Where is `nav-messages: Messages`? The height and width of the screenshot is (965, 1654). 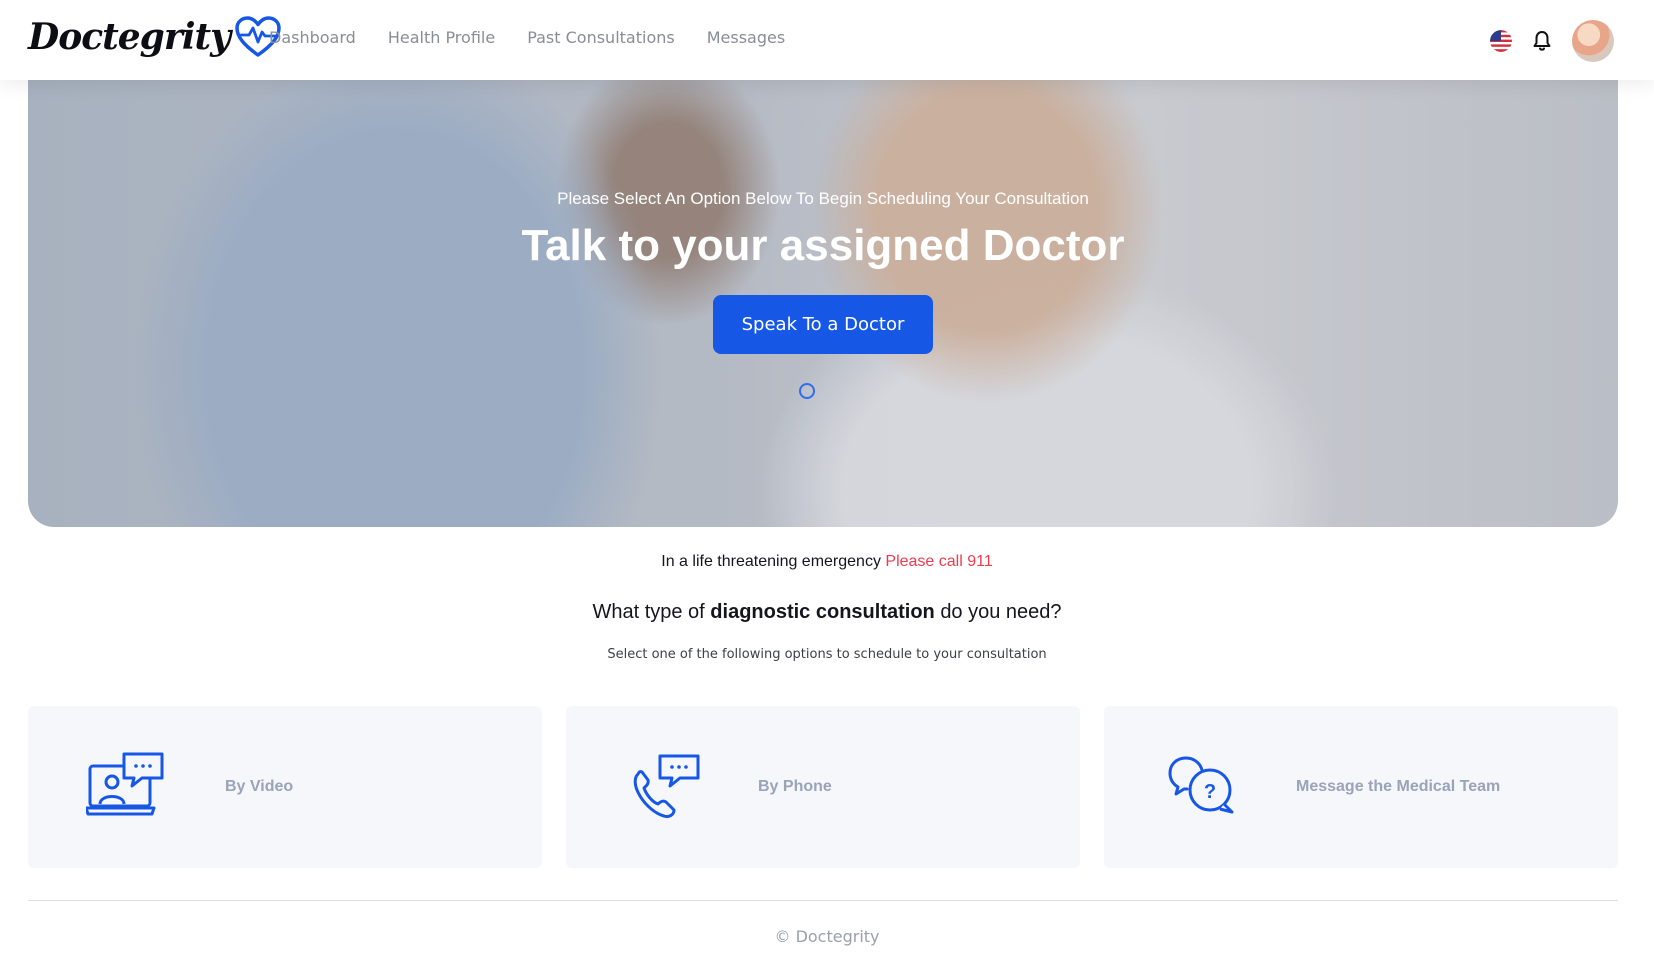
nav-messages: Messages is located at coordinates (746, 37).